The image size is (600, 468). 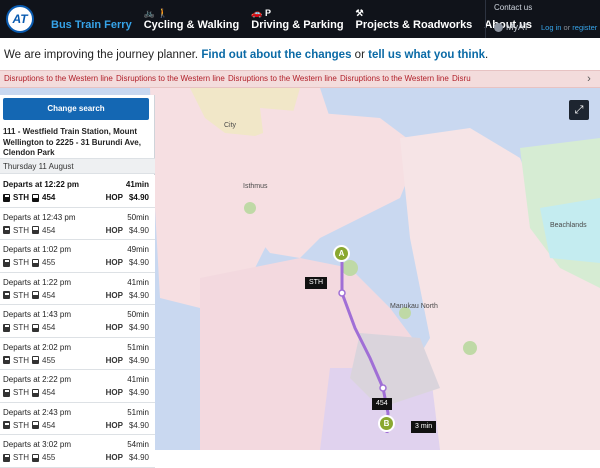 What do you see at coordinates (424, 427) in the screenshot?
I see `walk-time-tag: 3 min` at bounding box center [424, 427].